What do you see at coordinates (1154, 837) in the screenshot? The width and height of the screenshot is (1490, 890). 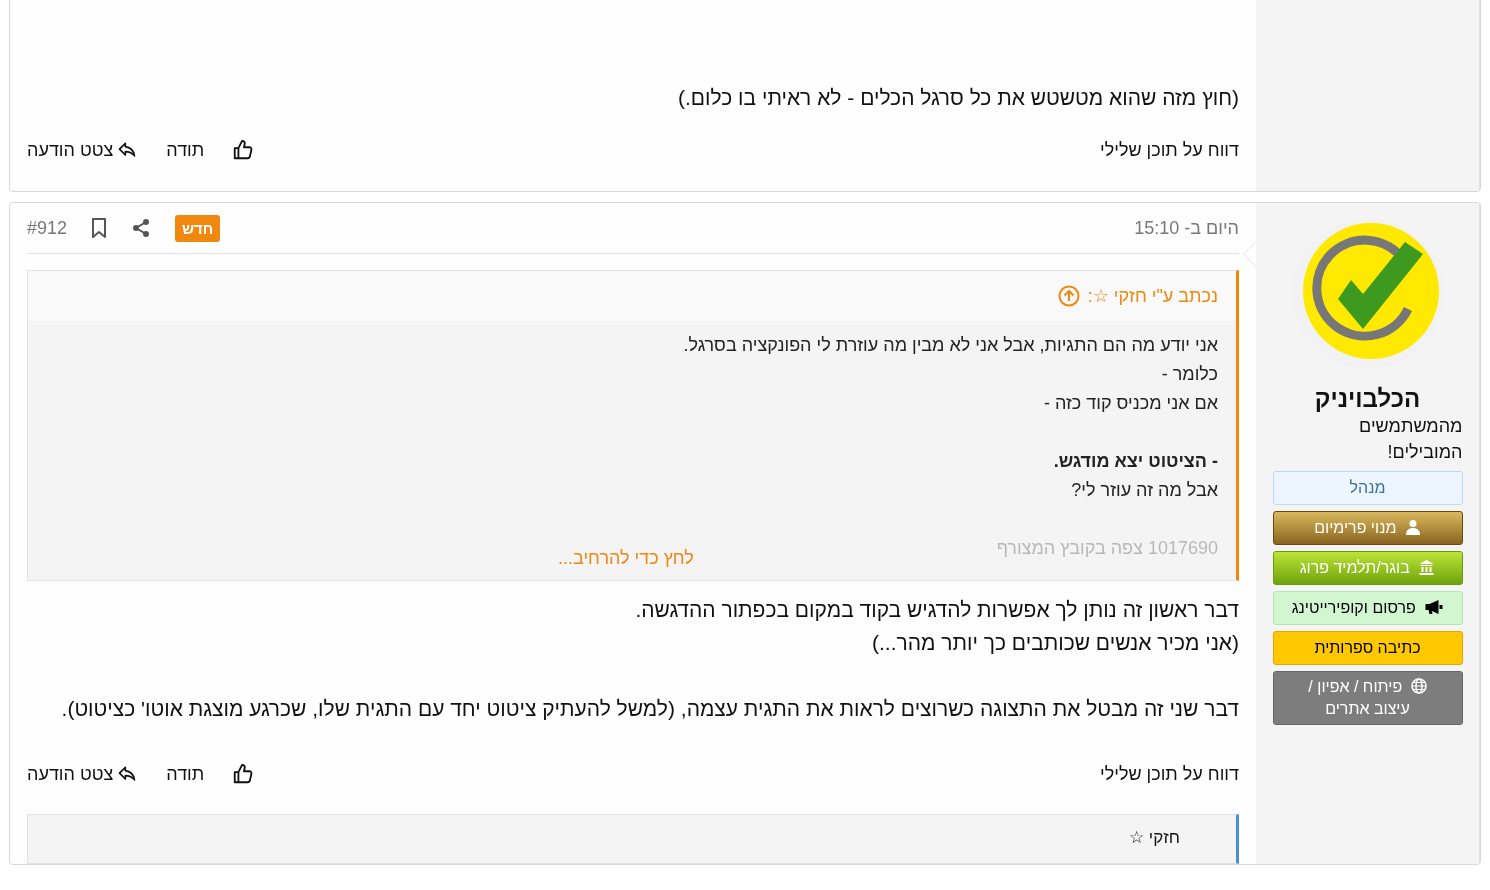 I see `quote-author: חזקי ☆` at bounding box center [1154, 837].